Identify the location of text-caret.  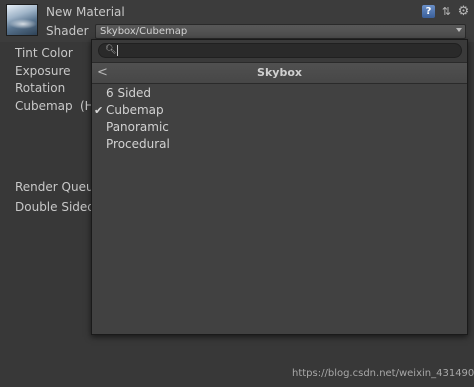
(117, 50).